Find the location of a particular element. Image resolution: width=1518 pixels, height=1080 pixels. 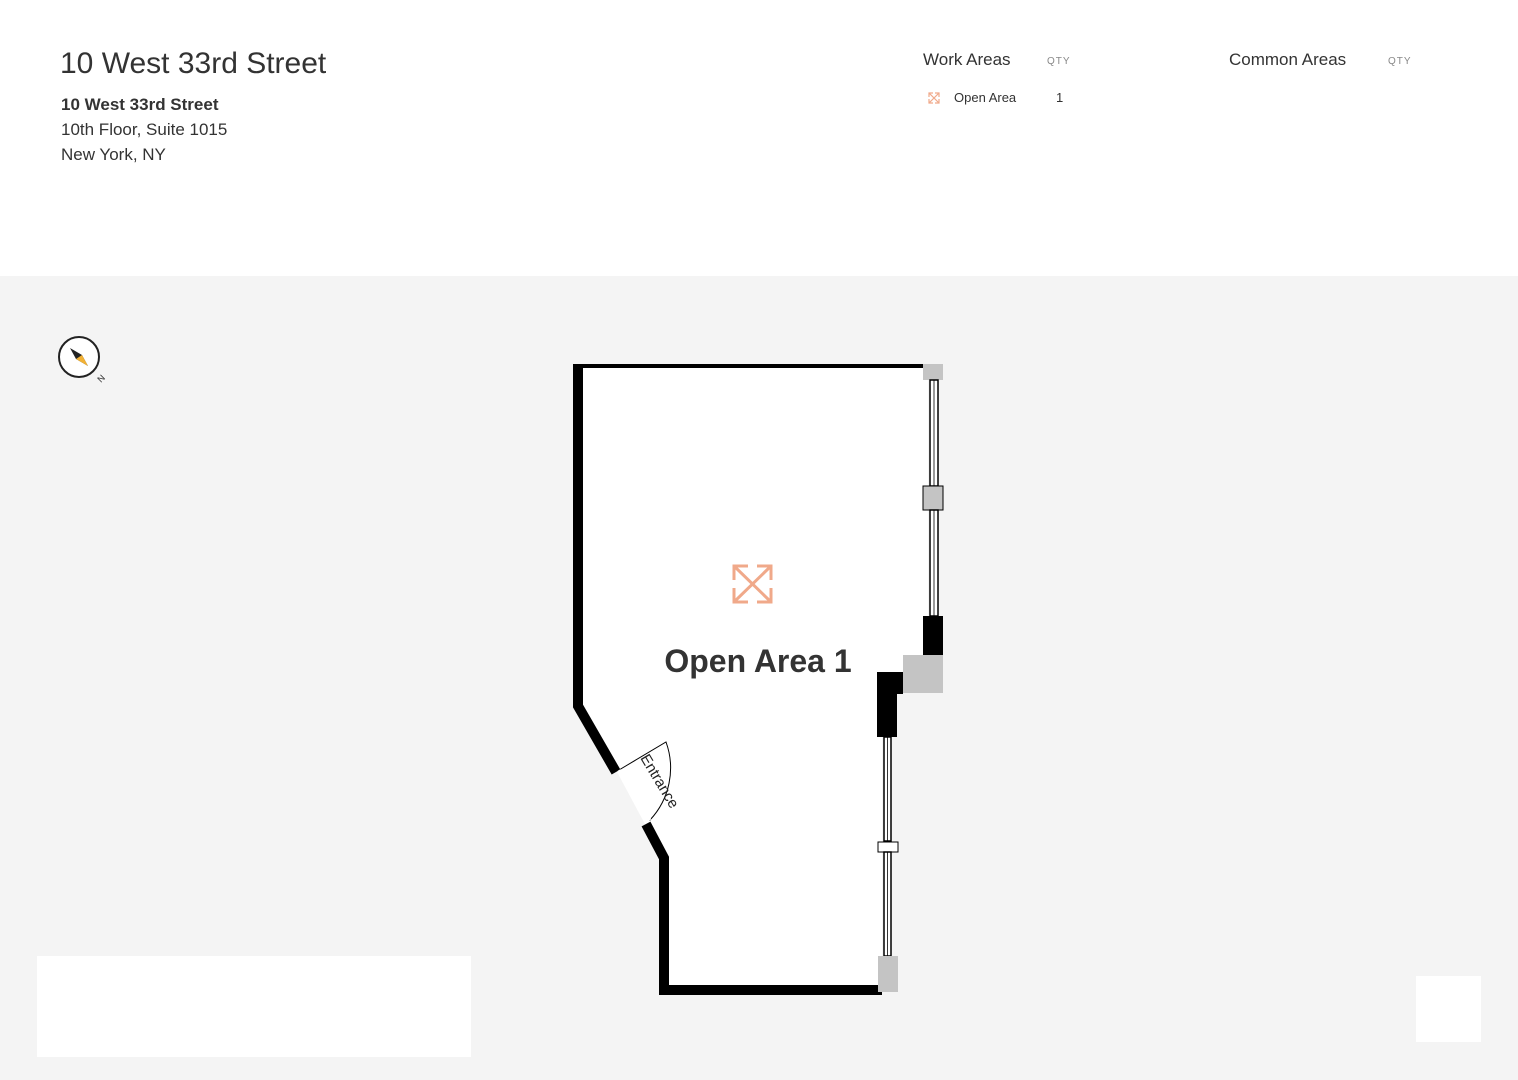

expand-arrows-icon is located at coordinates (934, 98).